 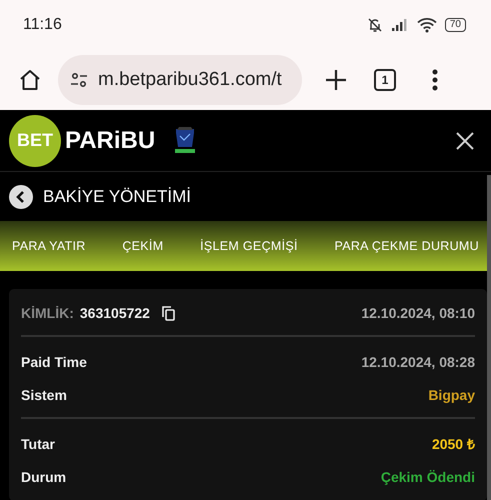 I want to click on id-value: 363105722, so click(x=115, y=313).